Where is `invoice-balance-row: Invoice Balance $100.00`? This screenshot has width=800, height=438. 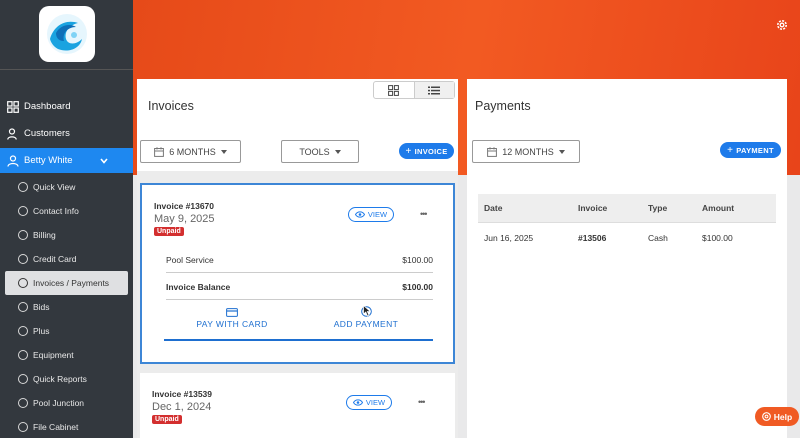 invoice-balance-row: Invoice Balance $100.00 is located at coordinates (299, 287).